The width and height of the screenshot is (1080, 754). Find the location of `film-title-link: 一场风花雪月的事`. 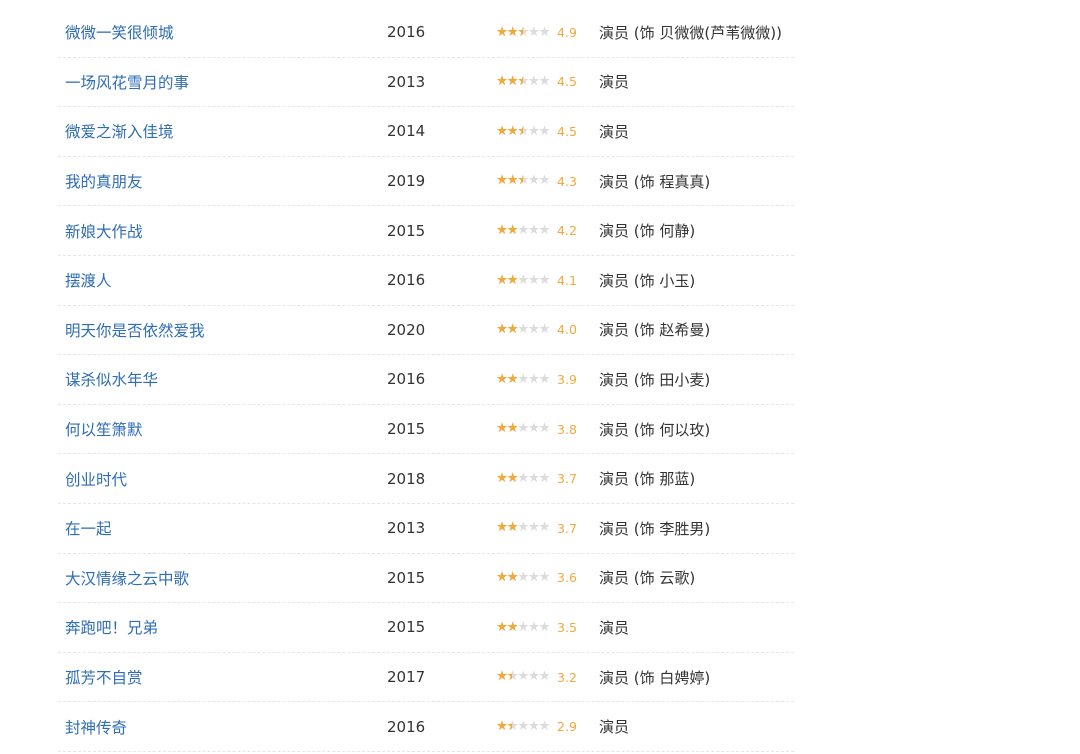

film-title-link: 一场风花雪月的事 is located at coordinates (127, 82).